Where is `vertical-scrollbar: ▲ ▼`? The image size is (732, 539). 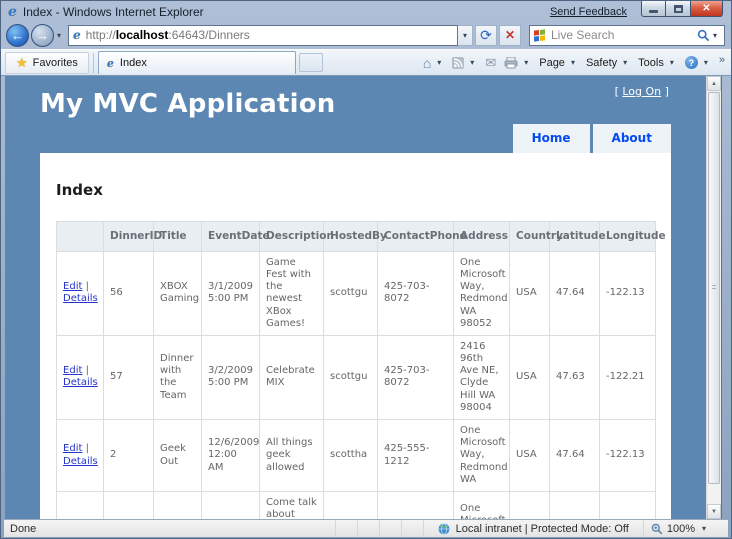
vertical-scrollbar: ▲ ▼ is located at coordinates (713, 297).